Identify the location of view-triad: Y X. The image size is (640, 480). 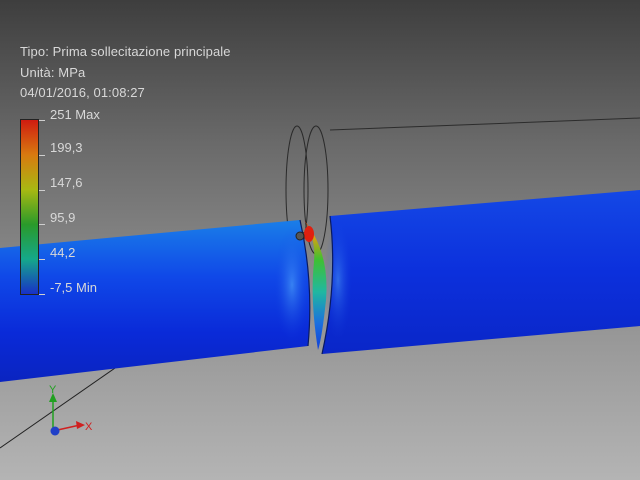
(70, 415).